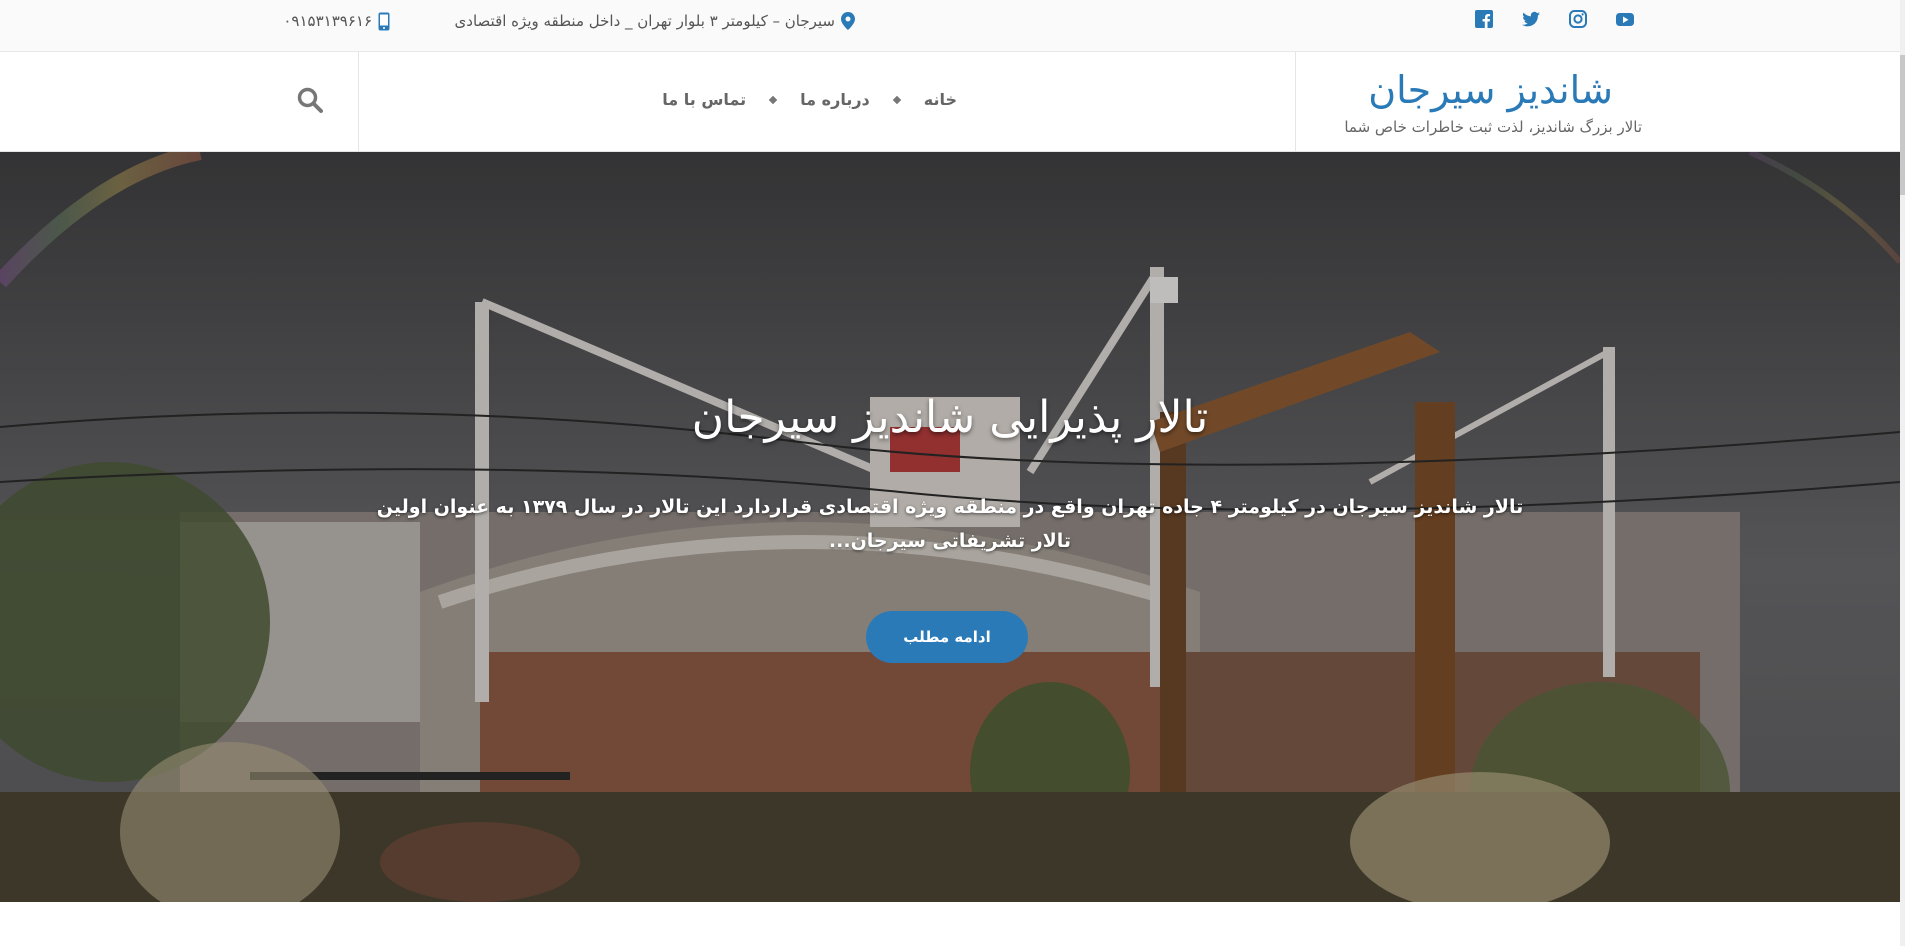 This screenshot has width=1905, height=946. What do you see at coordinates (1902, 125) in the screenshot?
I see `scrollbar-thumb` at bounding box center [1902, 125].